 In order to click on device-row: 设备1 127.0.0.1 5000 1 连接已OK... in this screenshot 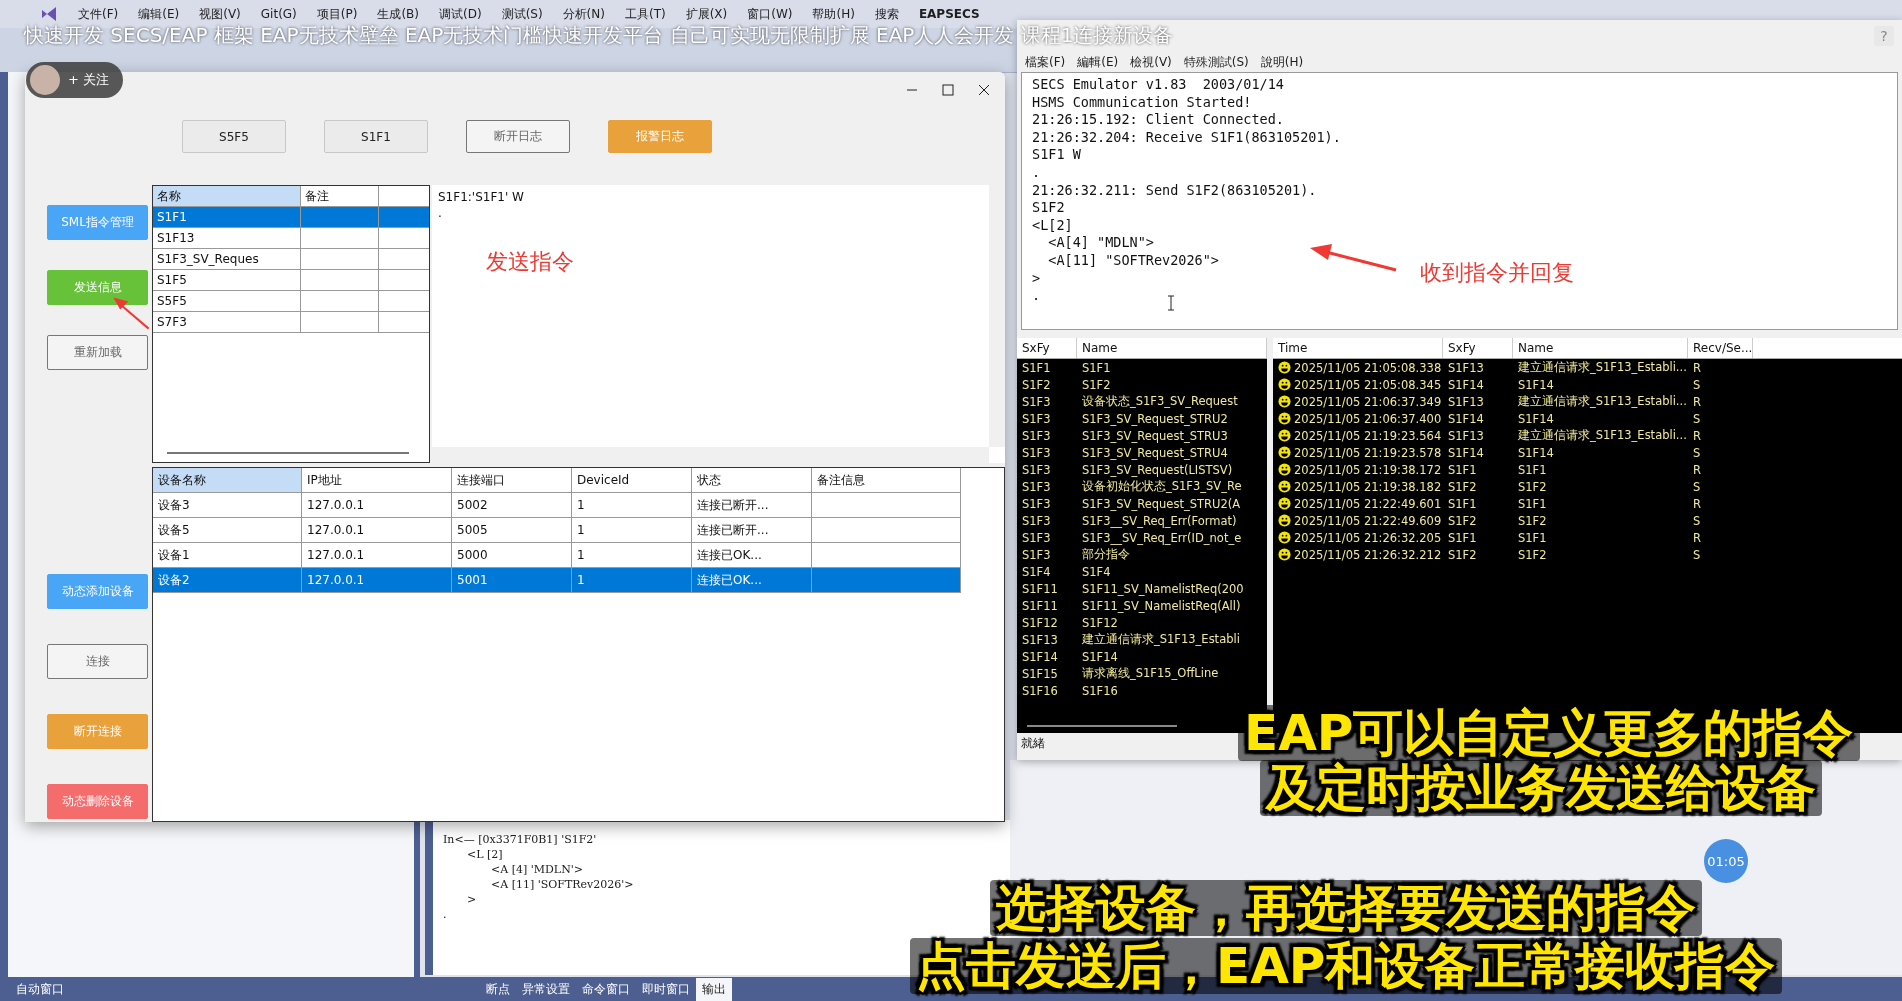, I will do `click(557, 555)`.